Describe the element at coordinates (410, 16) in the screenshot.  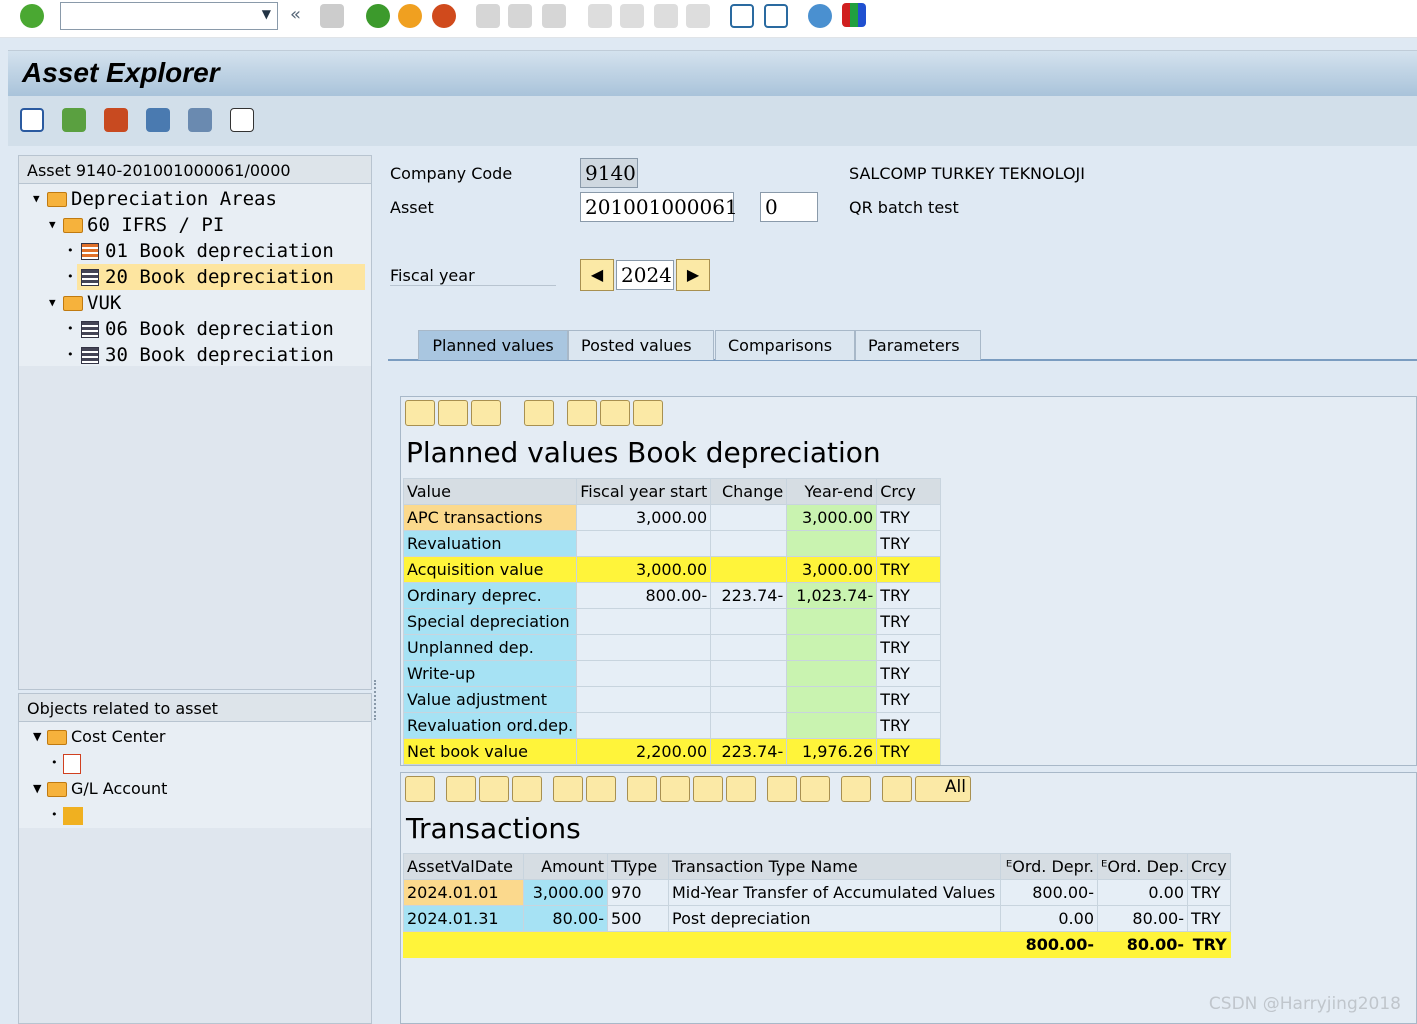
I see `exit-icon` at that location.